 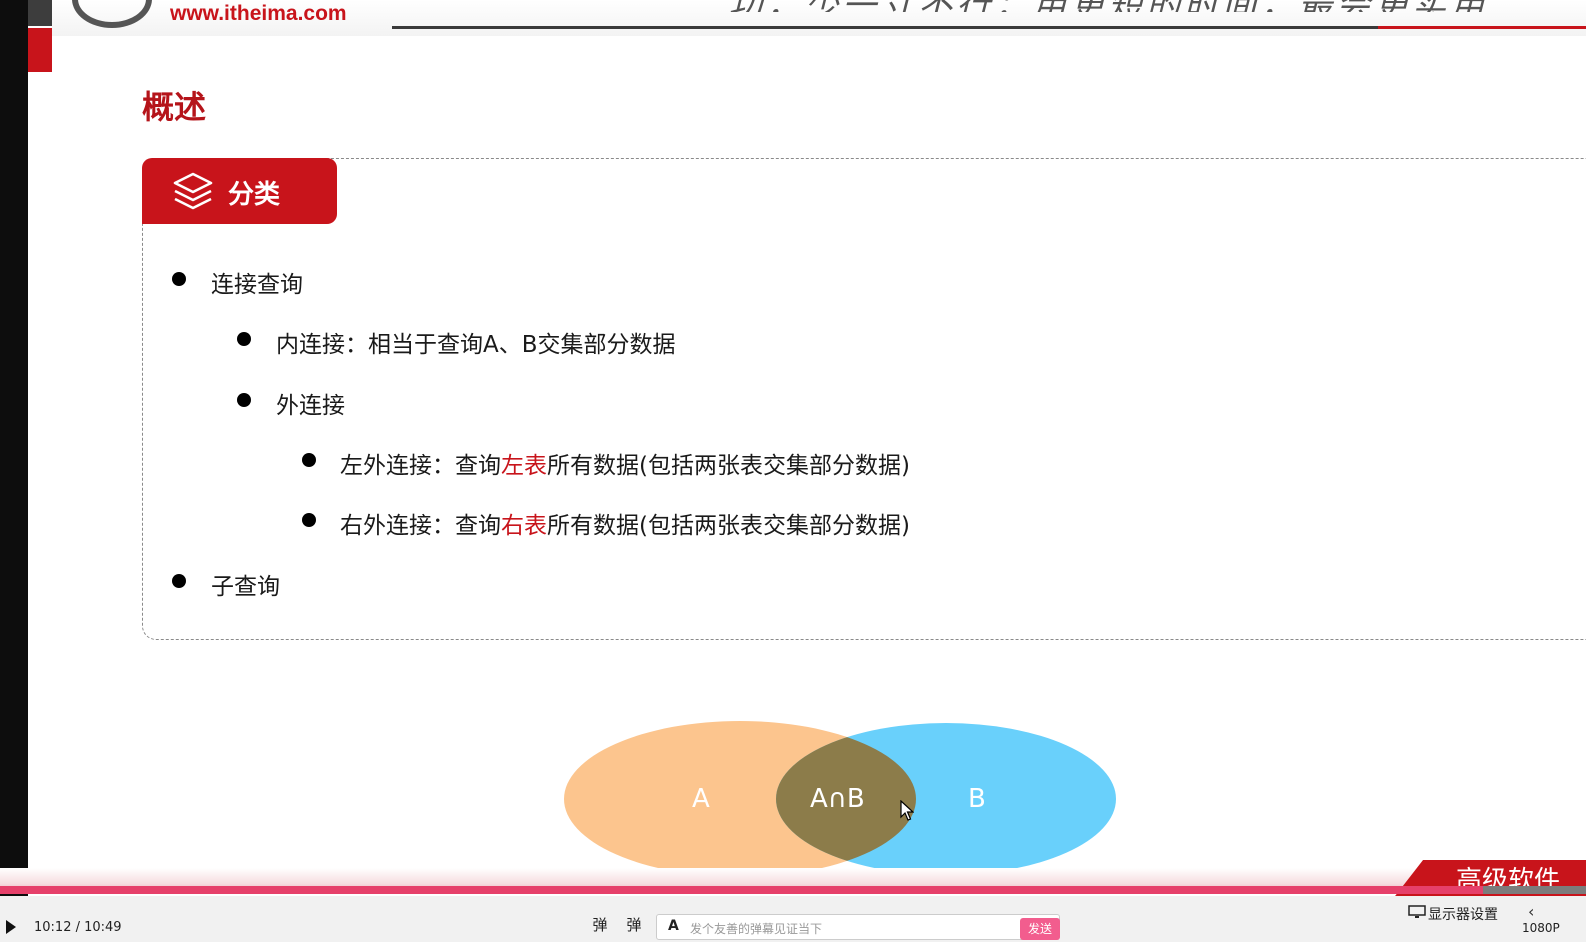 I want to click on mouse-cursor-icon, so click(x=907, y=810).